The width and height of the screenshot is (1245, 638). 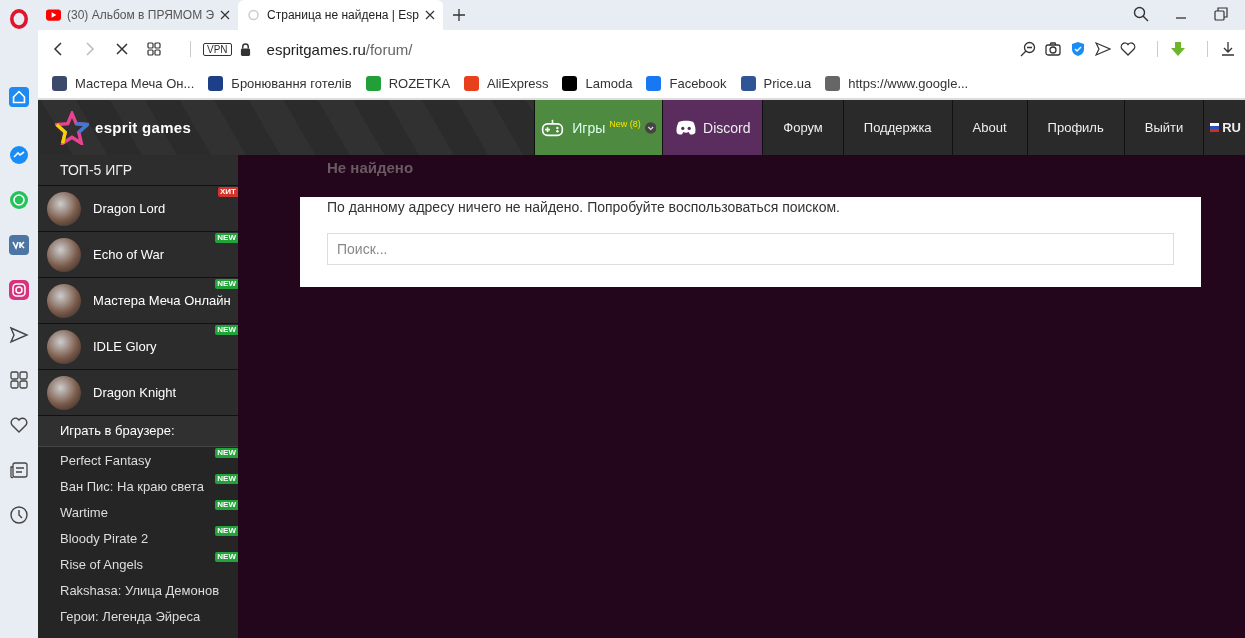 What do you see at coordinates (19, 470) in the screenshot?
I see `news-icon` at bounding box center [19, 470].